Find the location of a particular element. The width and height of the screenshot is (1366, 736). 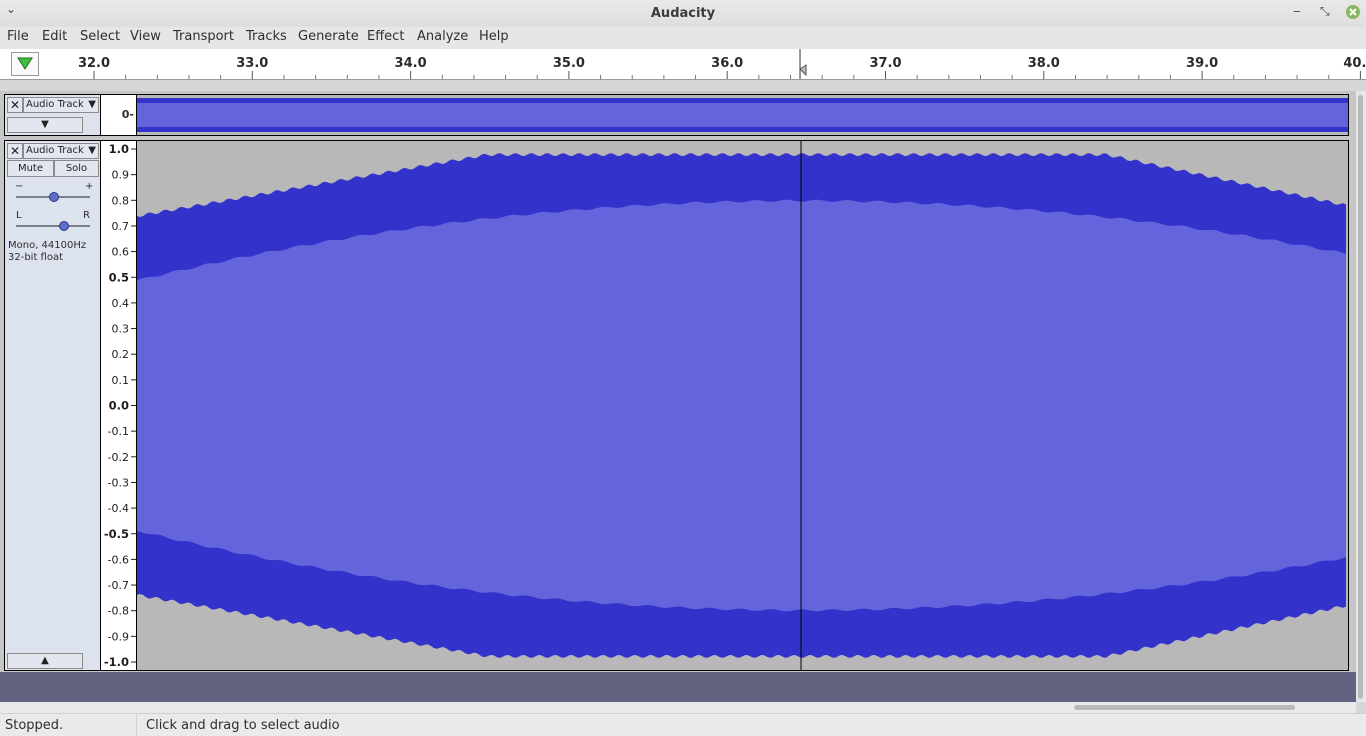

timeline-ticks: 32.0 33.0 34.0 35.0 36.0 37.0 38.0 39.0 40.0 is located at coordinates (722, 64).